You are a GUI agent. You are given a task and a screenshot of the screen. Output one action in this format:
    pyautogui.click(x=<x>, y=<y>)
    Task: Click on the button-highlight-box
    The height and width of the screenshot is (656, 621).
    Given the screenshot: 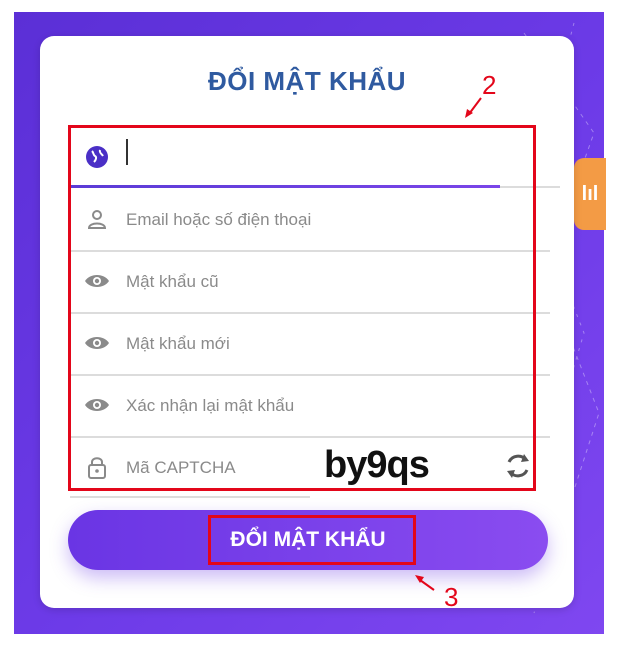 What is the action you would take?
    pyautogui.click(x=312, y=540)
    